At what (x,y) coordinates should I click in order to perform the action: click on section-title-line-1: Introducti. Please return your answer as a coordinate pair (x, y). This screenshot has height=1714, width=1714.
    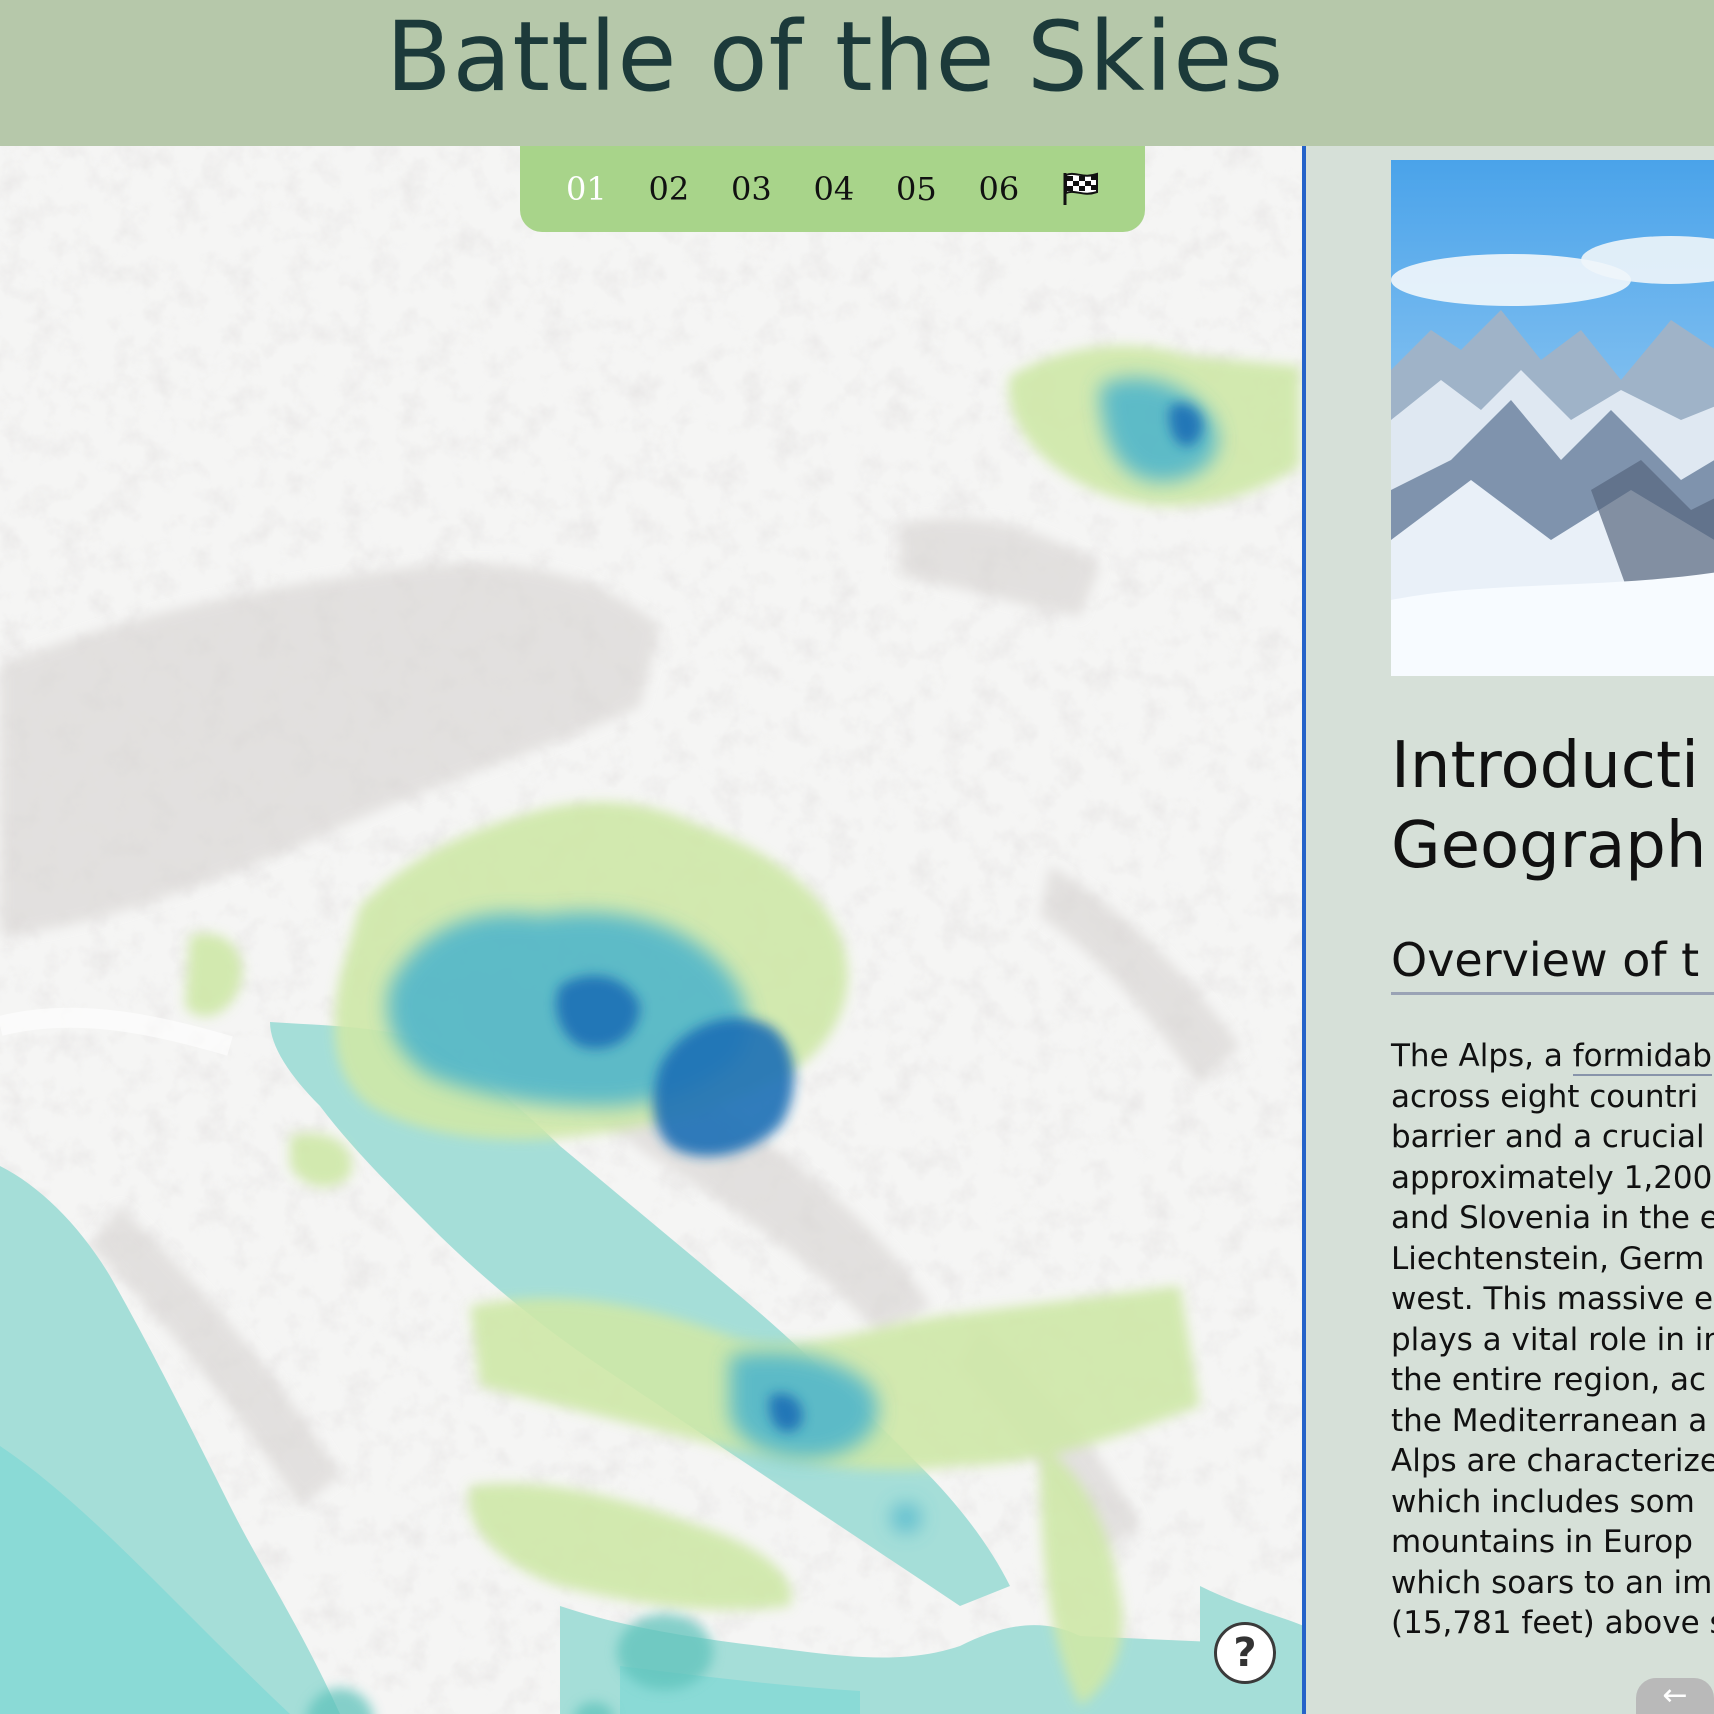
    Looking at the image, I should click on (1545, 766).